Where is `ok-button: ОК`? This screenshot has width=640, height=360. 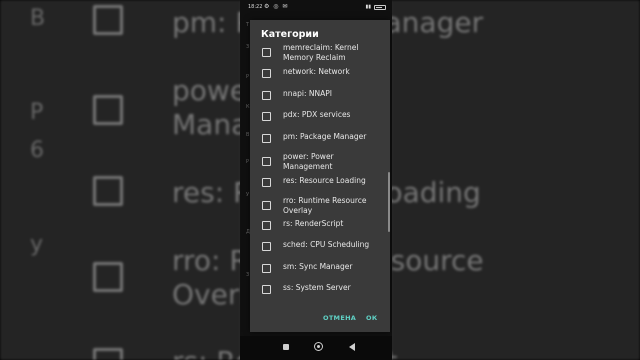
ok-button: ОК is located at coordinates (371, 318).